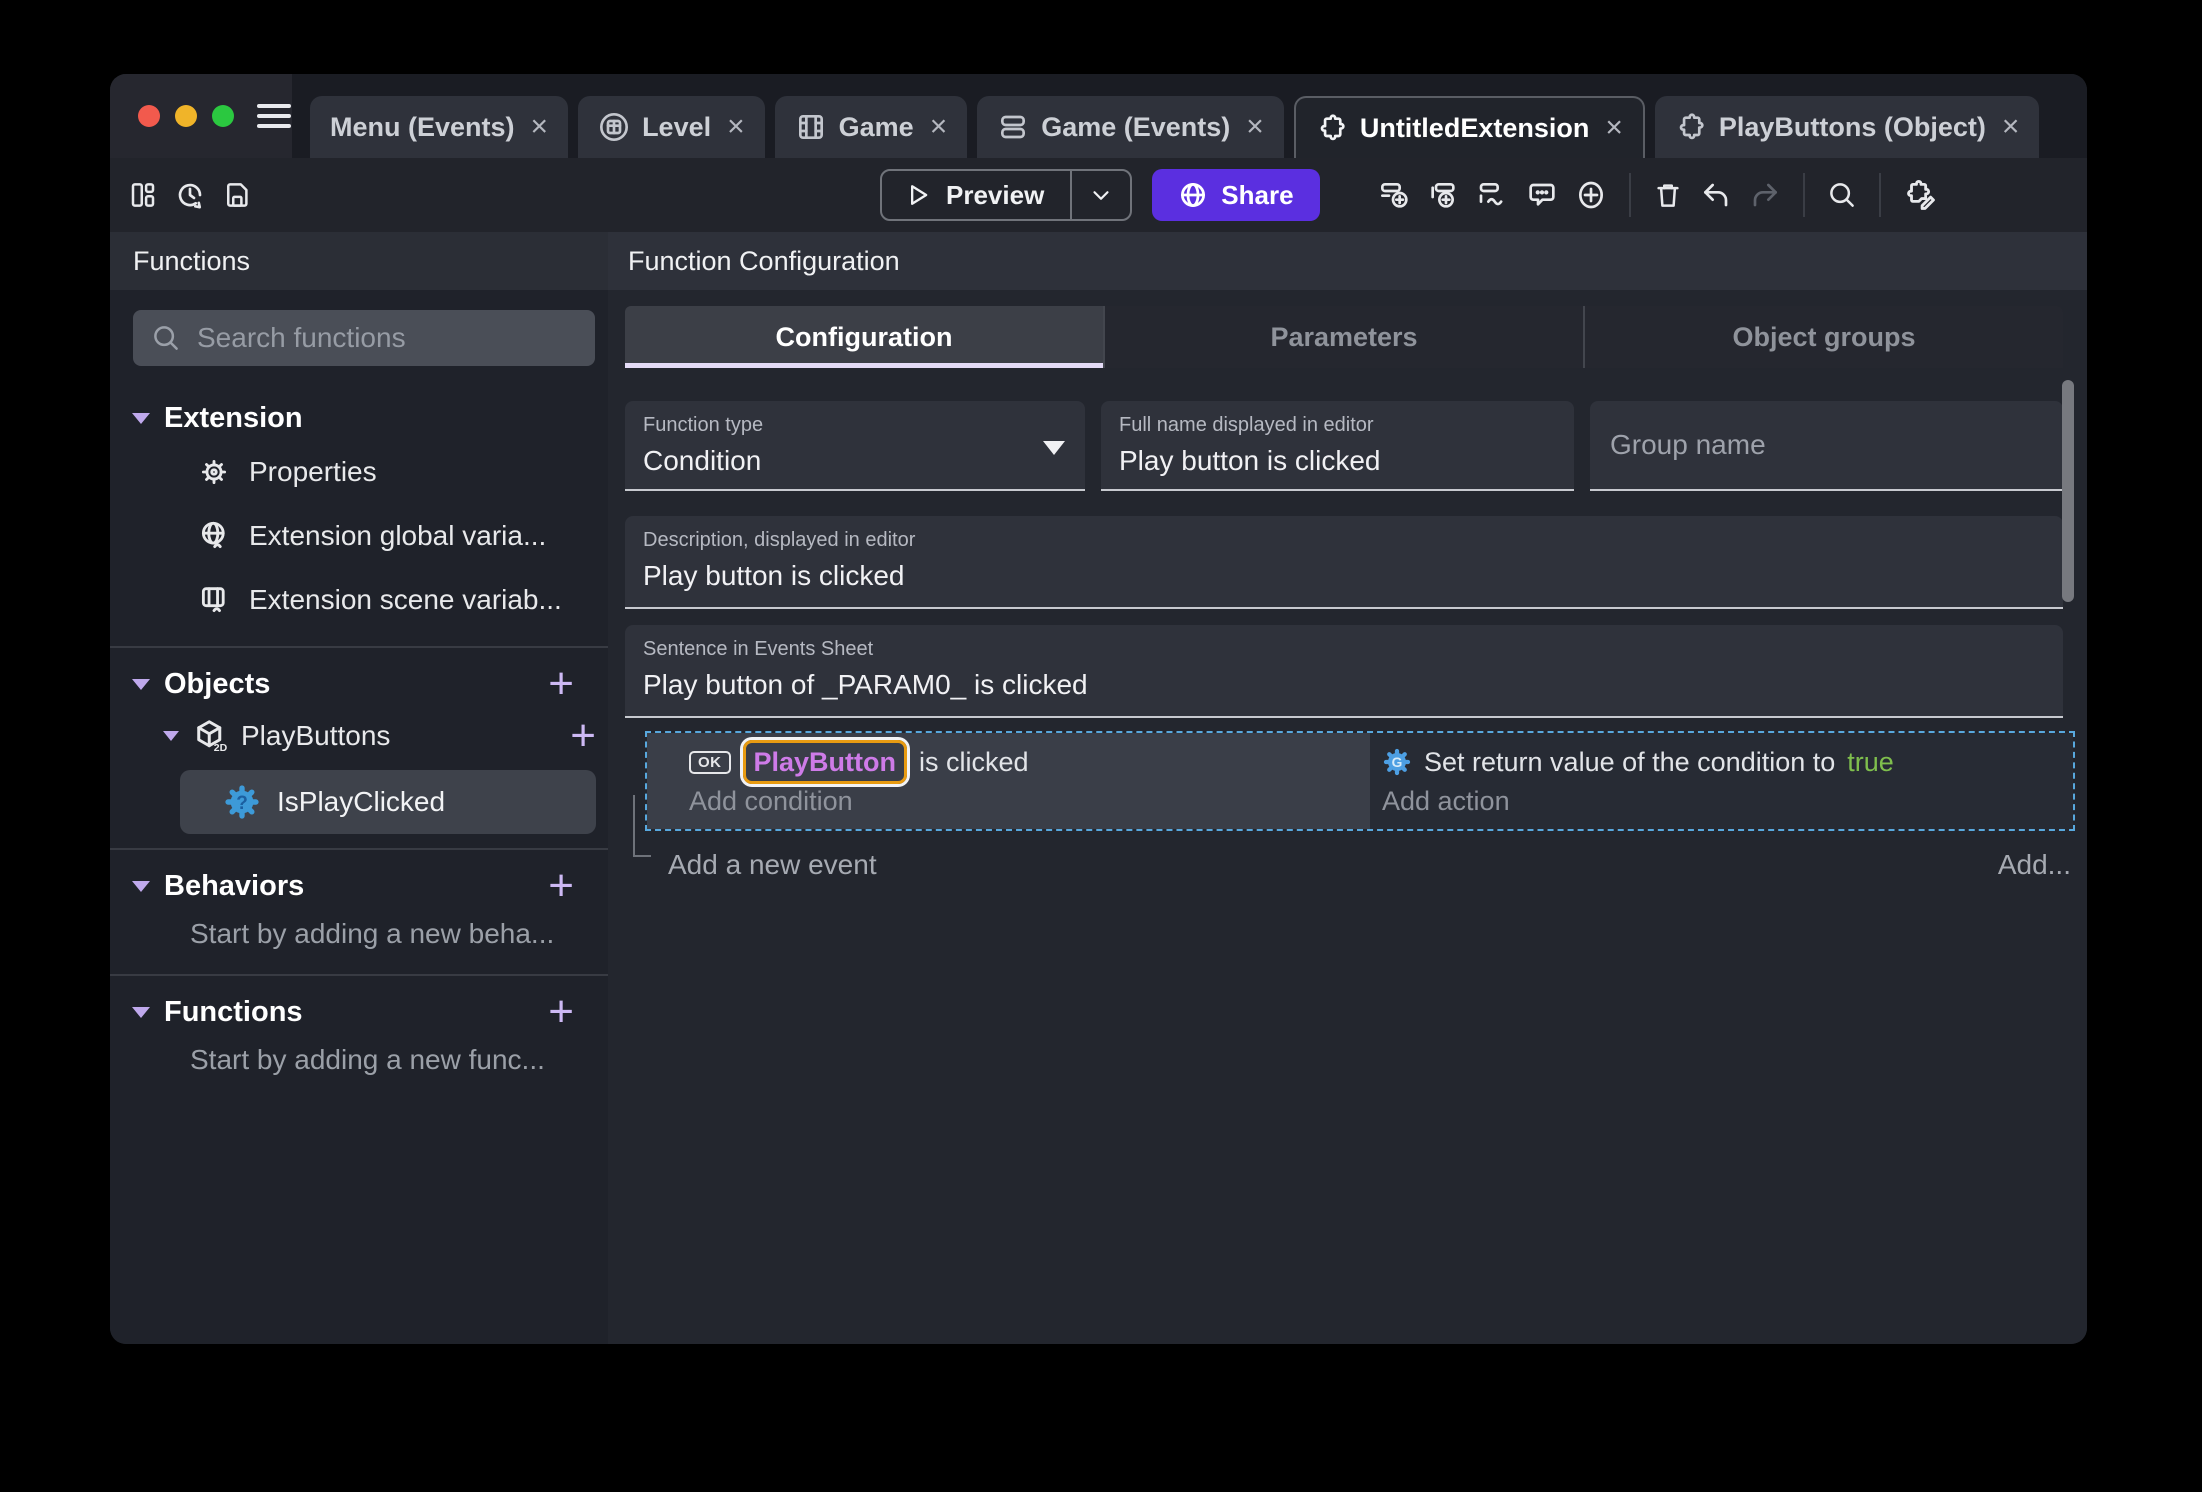 The height and width of the screenshot is (1492, 2202). I want to click on action-text: Set return value of the condition to, so click(1630, 761).